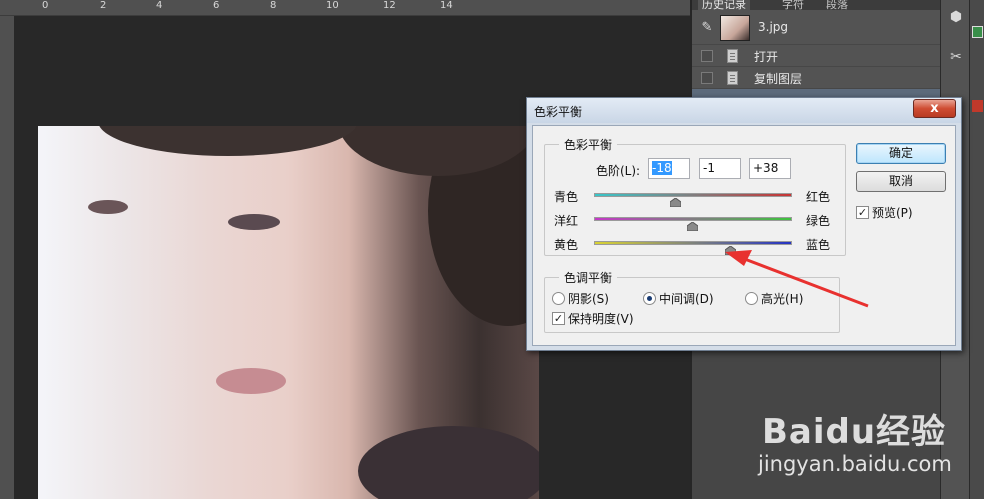 The width and height of the screenshot is (984, 499). What do you see at coordinates (558, 318) in the screenshot?
I see `preserve-luminosity-checkbox: ✓` at bounding box center [558, 318].